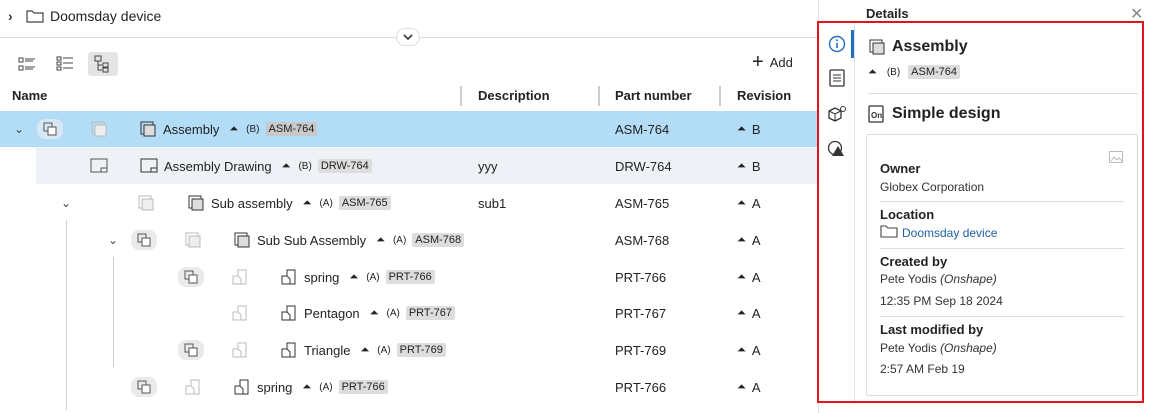 The image size is (1150, 413). What do you see at coordinates (29, 96) in the screenshot?
I see `column-header-name: Name` at bounding box center [29, 96].